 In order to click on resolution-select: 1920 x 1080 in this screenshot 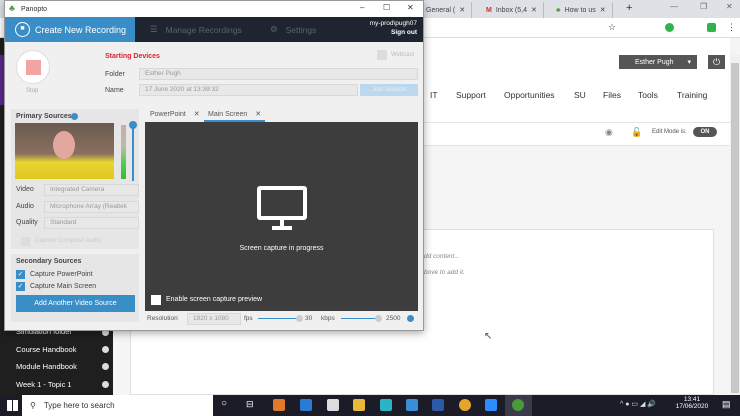, I will do `click(214, 319)`.